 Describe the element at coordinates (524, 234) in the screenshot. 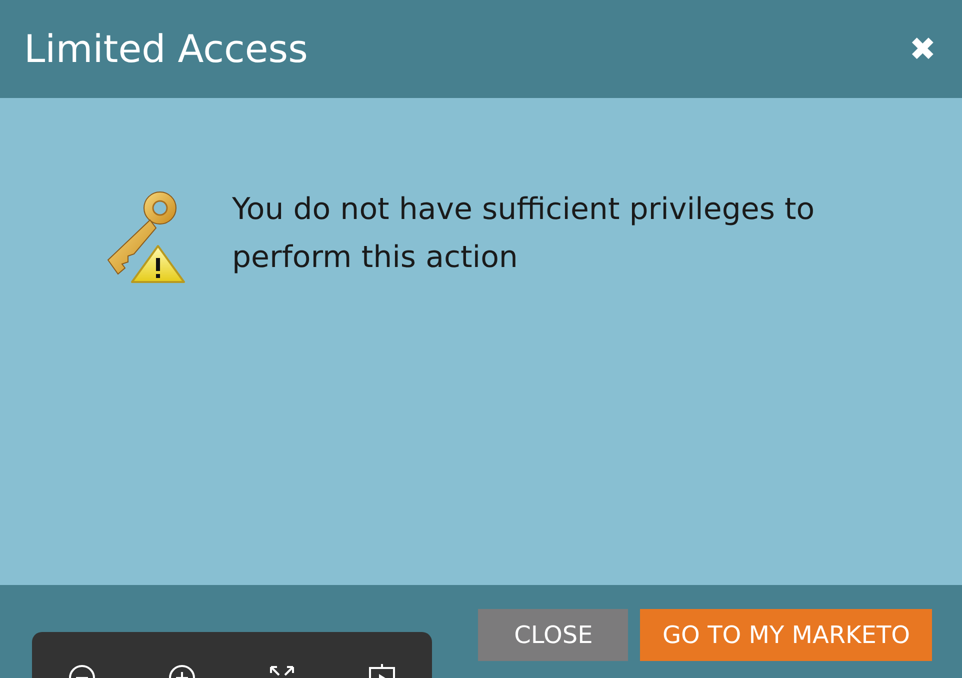

I see `message-text: You do not have sufficient privileges to perform this action` at that location.